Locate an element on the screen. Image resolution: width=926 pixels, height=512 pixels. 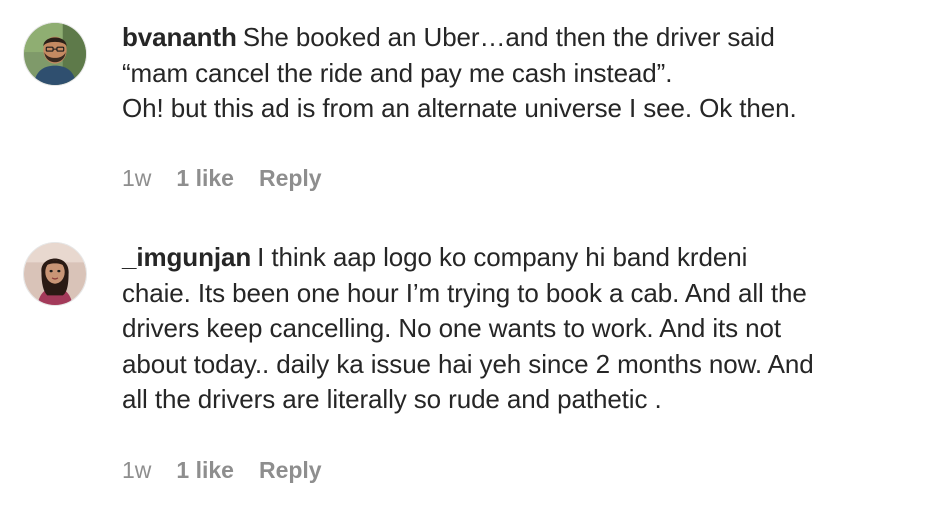
comment-username: bvananth is located at coordinates (179, 37).